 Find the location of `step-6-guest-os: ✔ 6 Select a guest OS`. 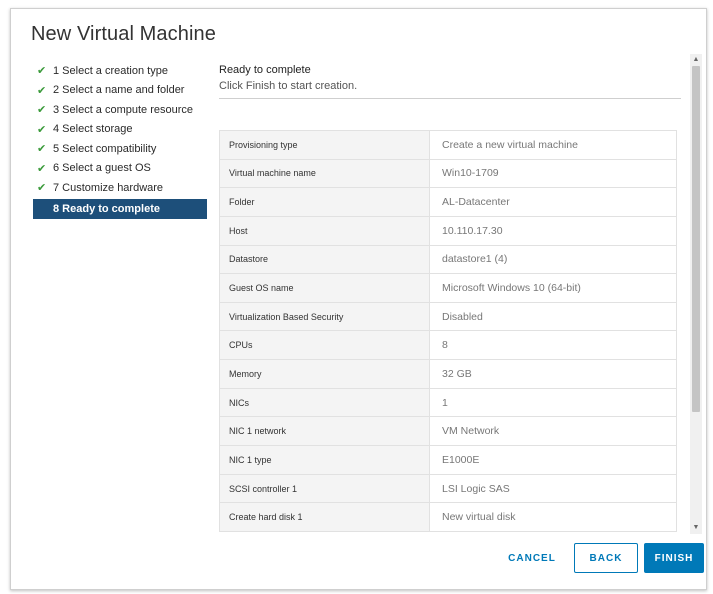

step-6-guest-os: ✔ 6 Select a guest OS is located at coordinates (120, 169).